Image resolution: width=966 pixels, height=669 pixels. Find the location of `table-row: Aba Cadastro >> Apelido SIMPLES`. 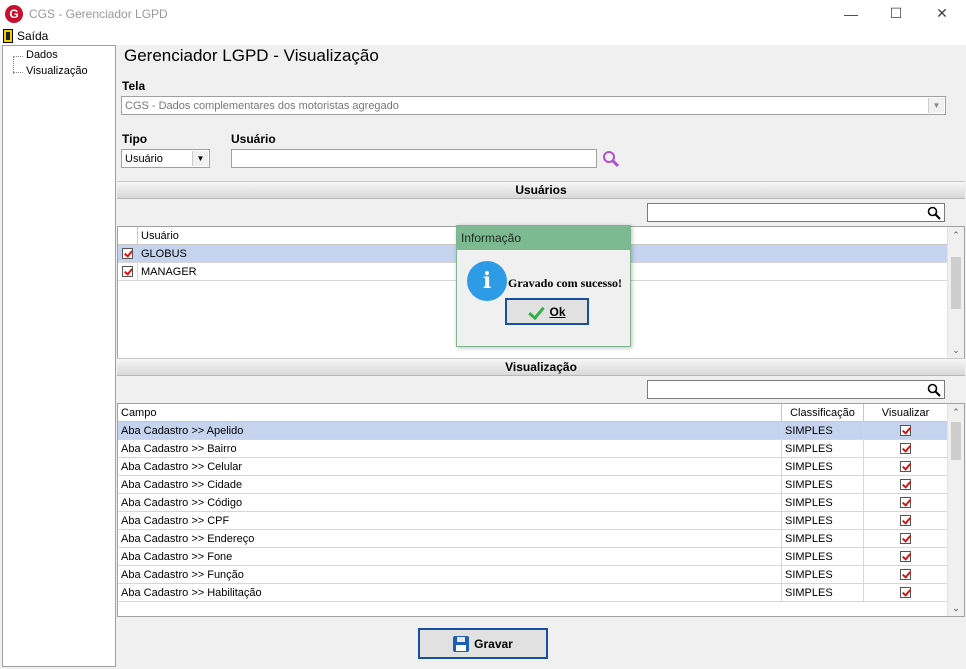

table-row: Aba Cadastro >> Apelido SIMPLES is located at coordinates (532, 431).